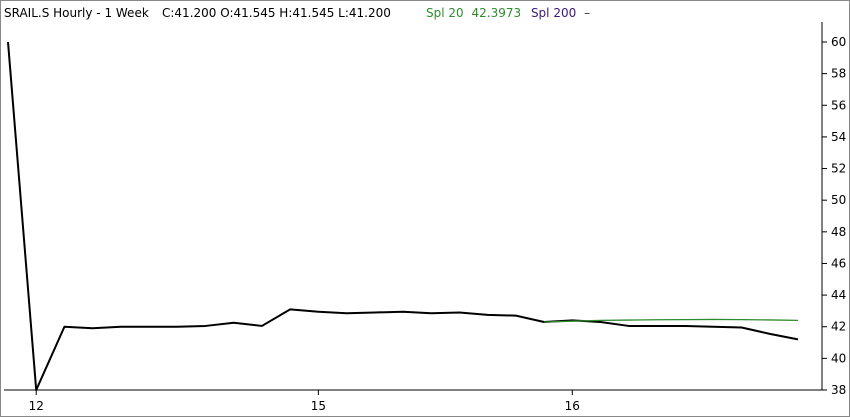 The image size is (850, 417). What do you see at coordinates (587, 13) in the screenshot?
I see `spl200-value: –` at bounding box center [587, 13].